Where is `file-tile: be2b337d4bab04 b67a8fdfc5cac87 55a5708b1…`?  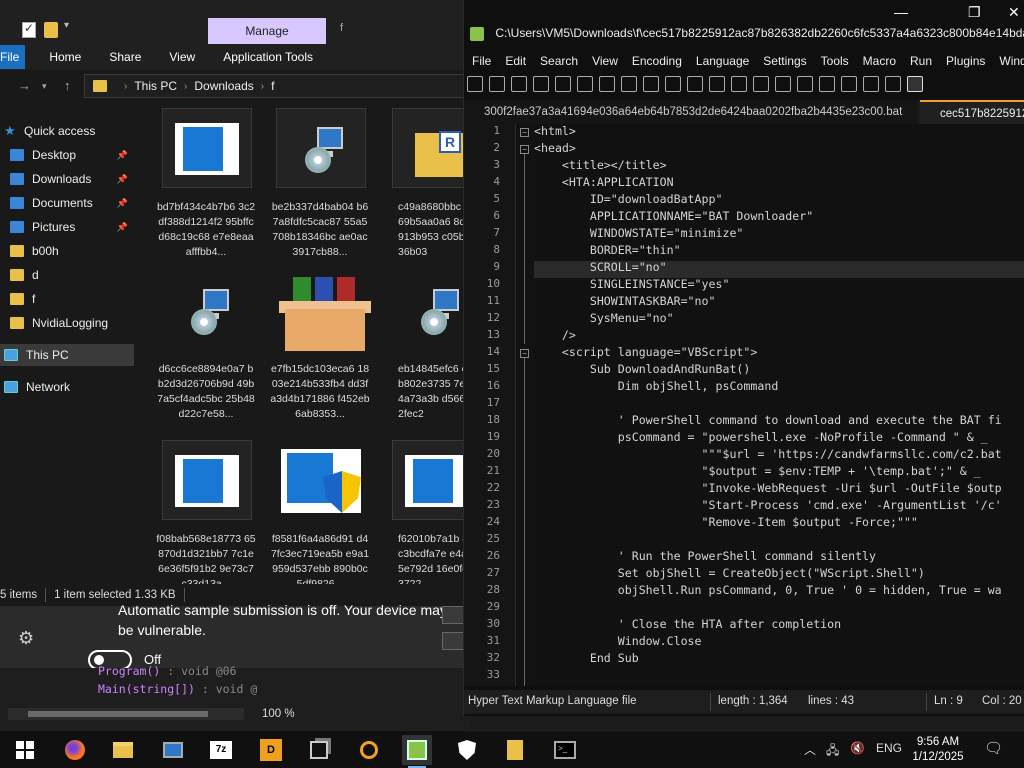 file-tile: be2b337d4bab04 b67a8fdfc5cac87 55a5708b1… is located at coordinates (320, 187).